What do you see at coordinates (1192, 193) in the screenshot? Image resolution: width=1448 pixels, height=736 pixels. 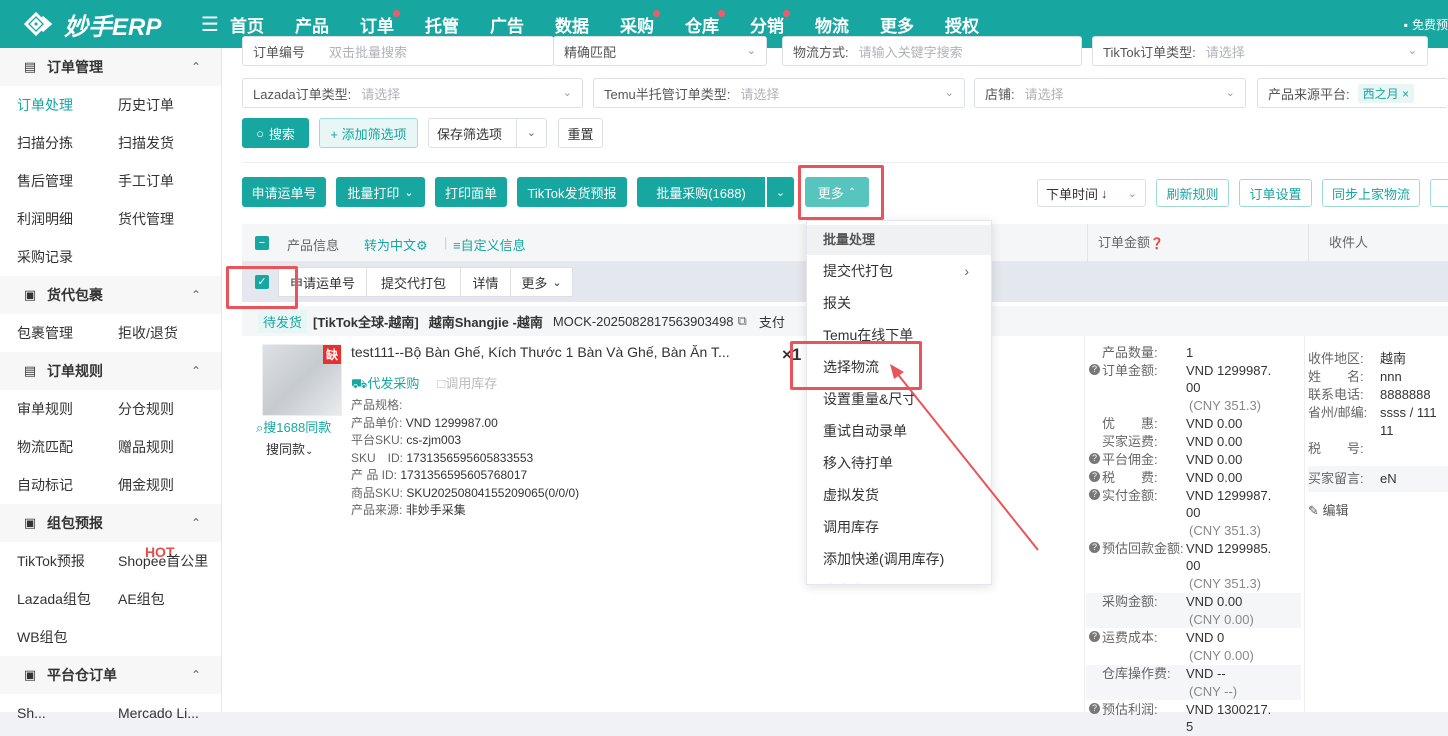 I see `refresh-rules-button: 刷新规则` at bounding box center [1192, 193].